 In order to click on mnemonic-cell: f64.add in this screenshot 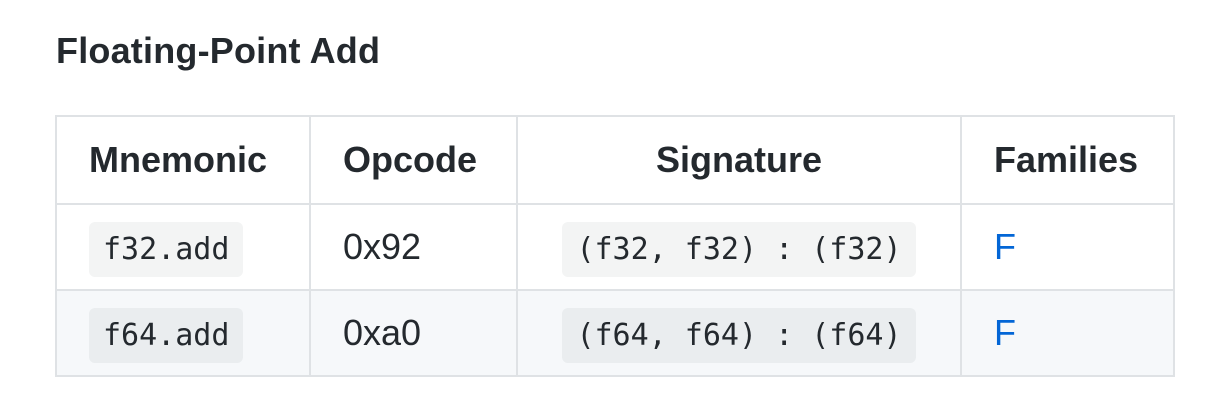, I will do `click(183, 333)`.